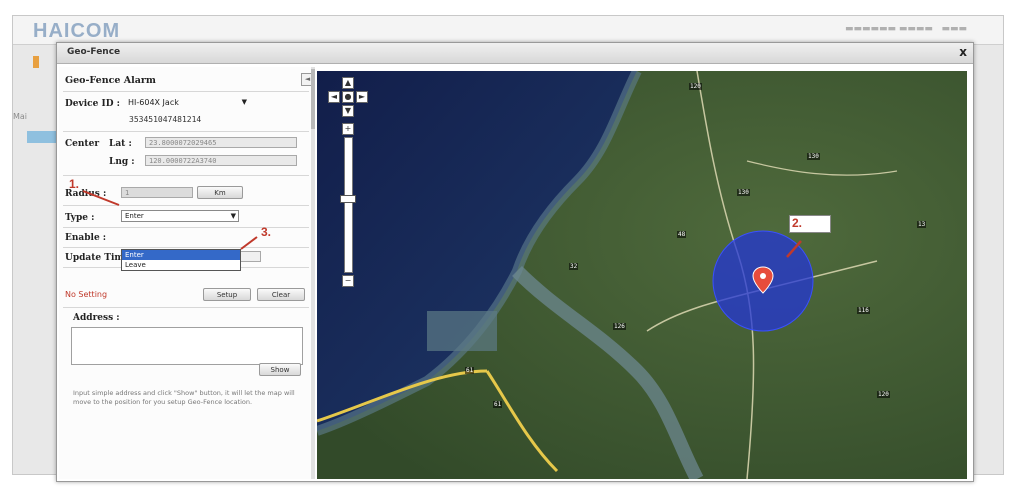 This screenshot has width=1023, height=496. Describe the element at coordinates (187, 346) in the screenshot. I see `address-input` at that location.